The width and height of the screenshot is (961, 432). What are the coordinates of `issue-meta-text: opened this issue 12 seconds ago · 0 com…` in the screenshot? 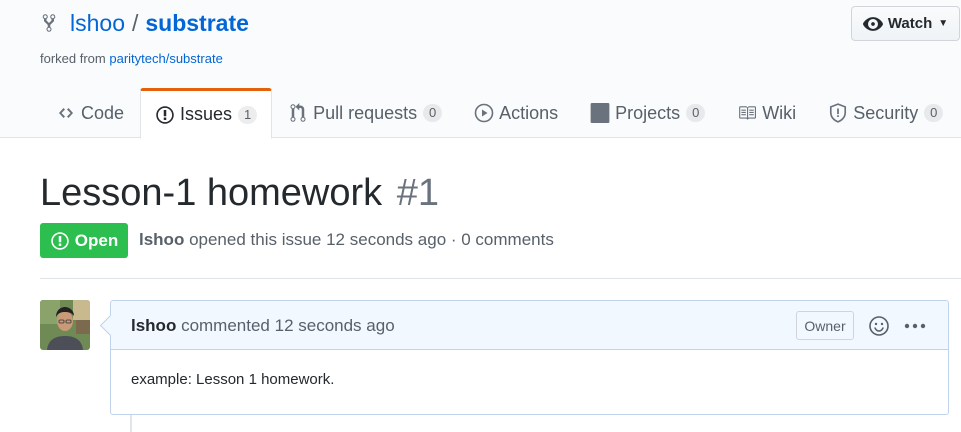 It's located at (369, 239).